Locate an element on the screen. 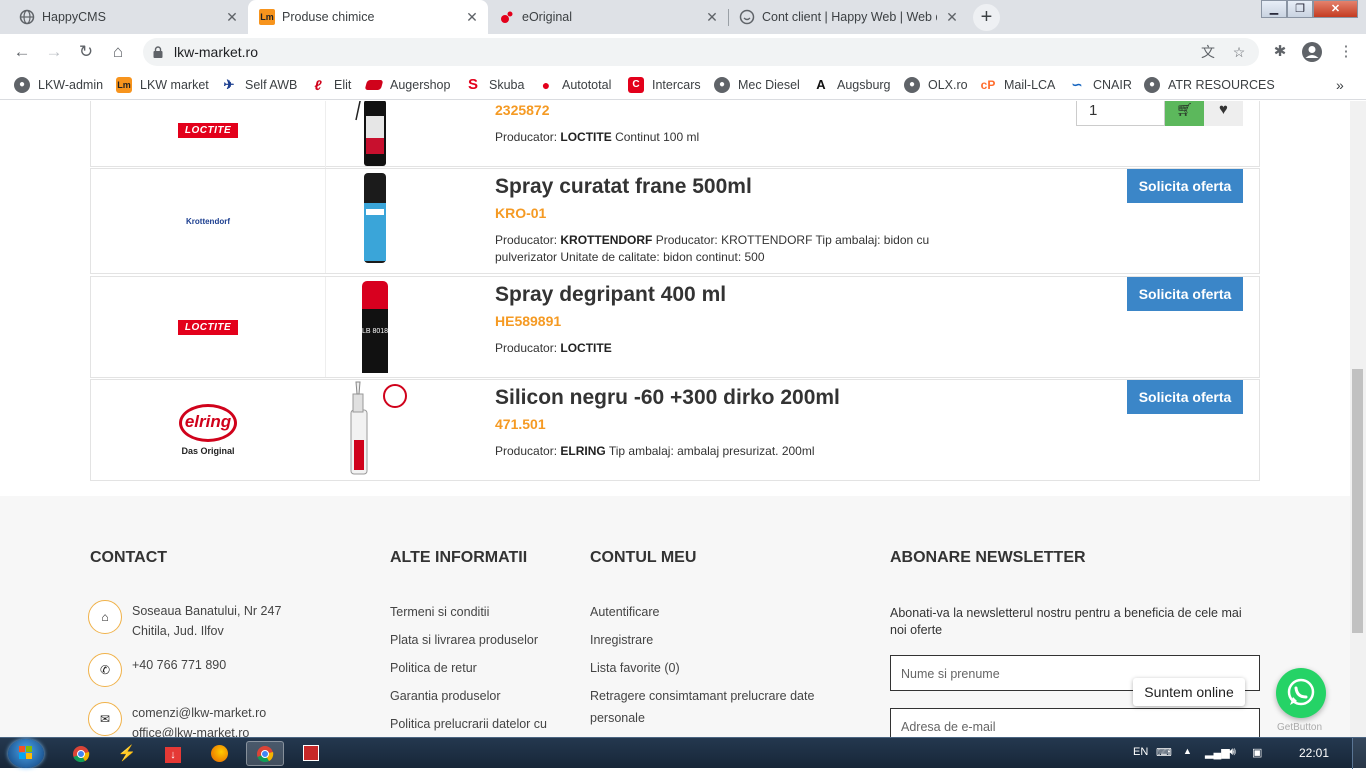 The image size is (1366, 773). new-tab-button: + is located at coordinates (986, 17).